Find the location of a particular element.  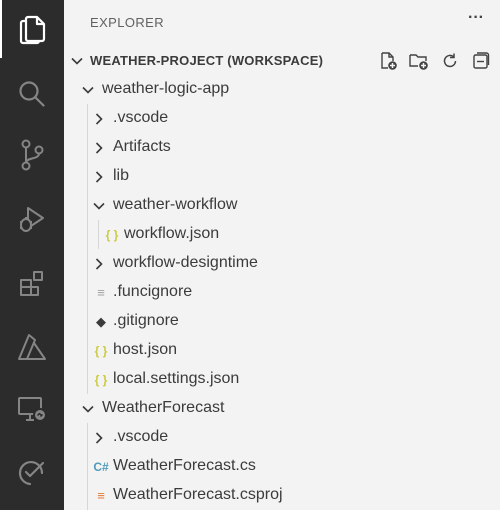

extensions-icon is located at coordinates (32, 284).